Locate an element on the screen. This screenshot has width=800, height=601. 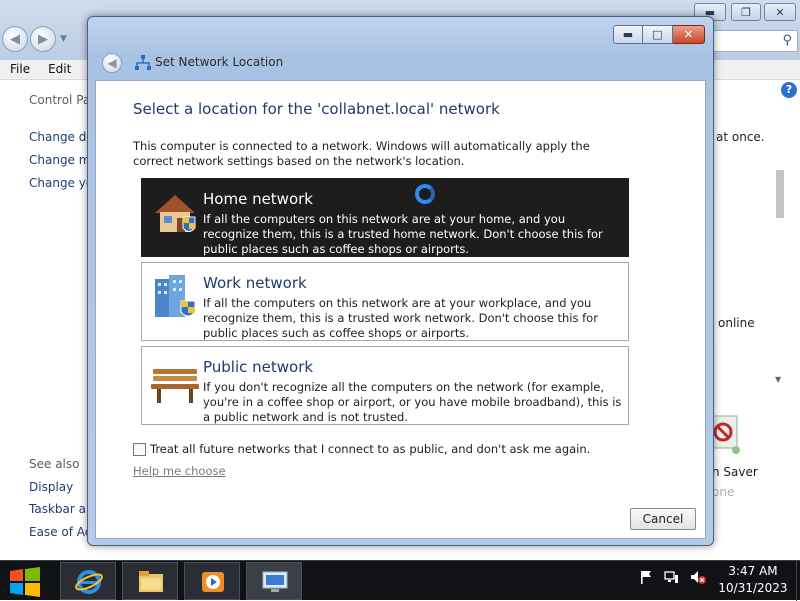
bg-link-control-panel: Control Pa is located at coordinates (59, 100).